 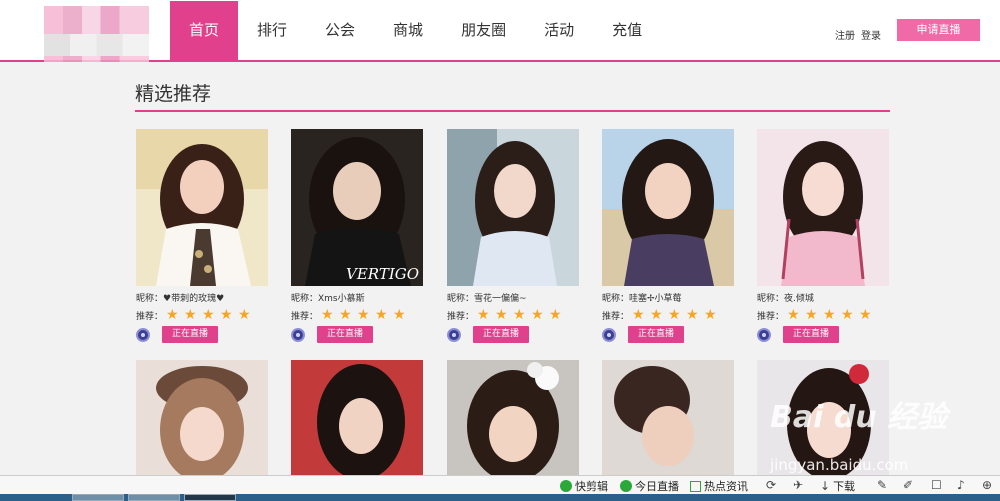 I want to click on status-volume: ♪, so click(x=962, y=485).